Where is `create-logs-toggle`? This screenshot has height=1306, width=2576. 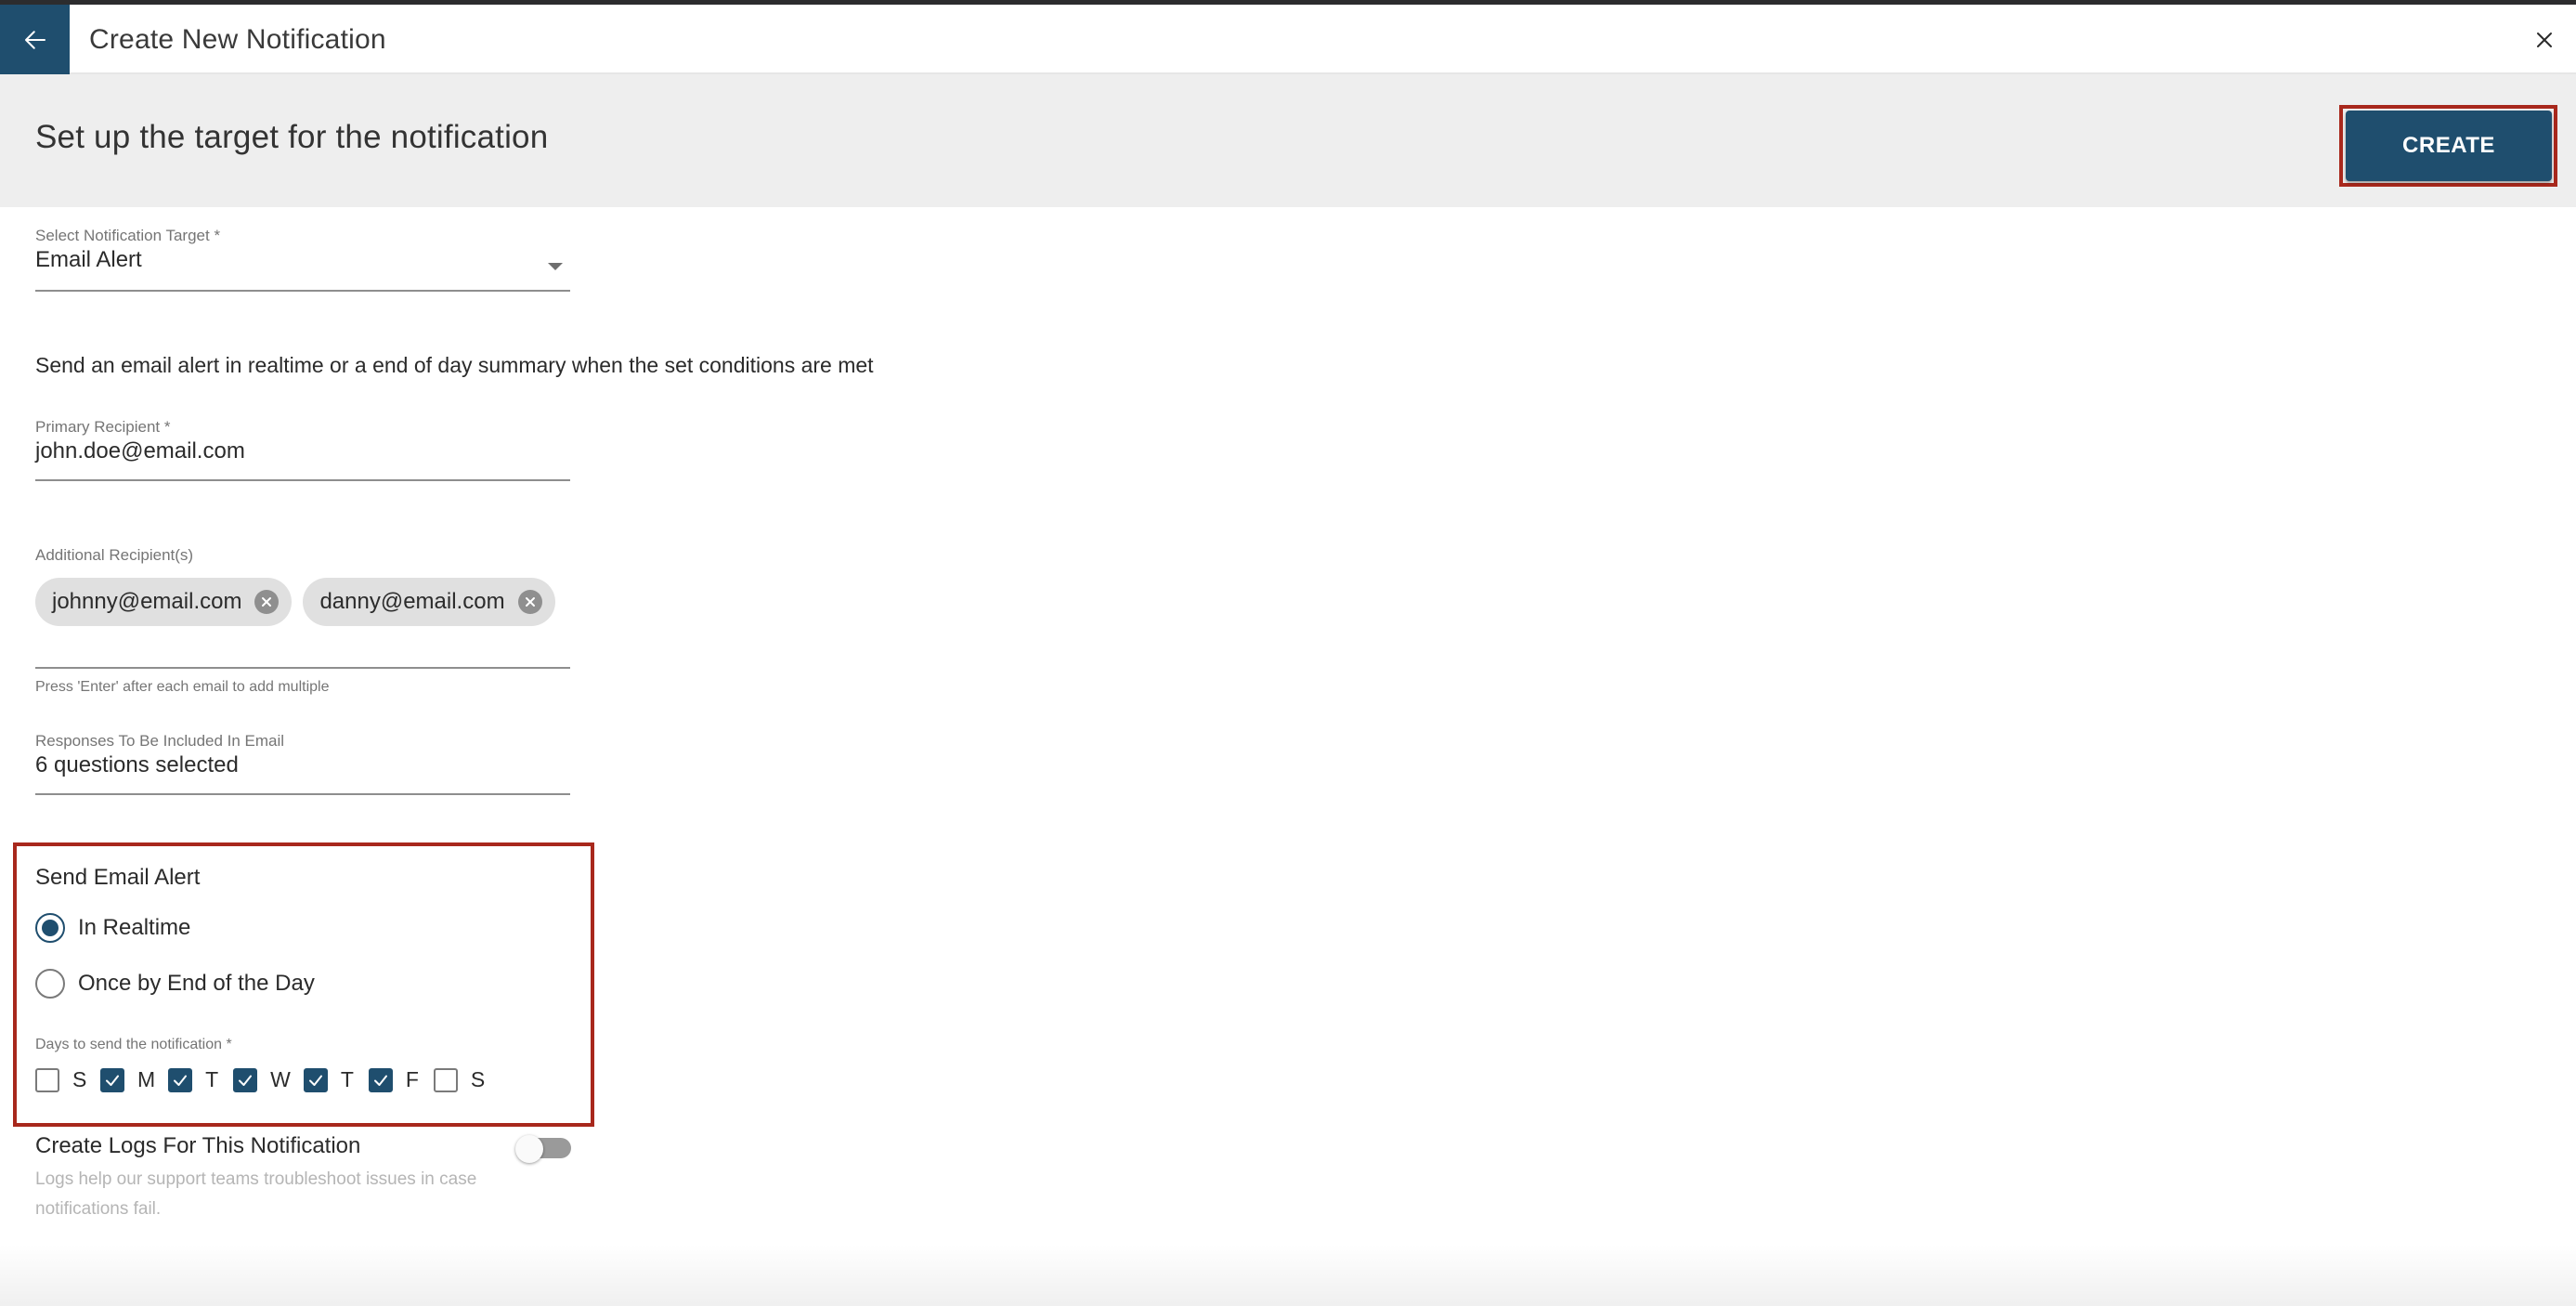
create-logs-toggle is located at coordinates (543, 1149).